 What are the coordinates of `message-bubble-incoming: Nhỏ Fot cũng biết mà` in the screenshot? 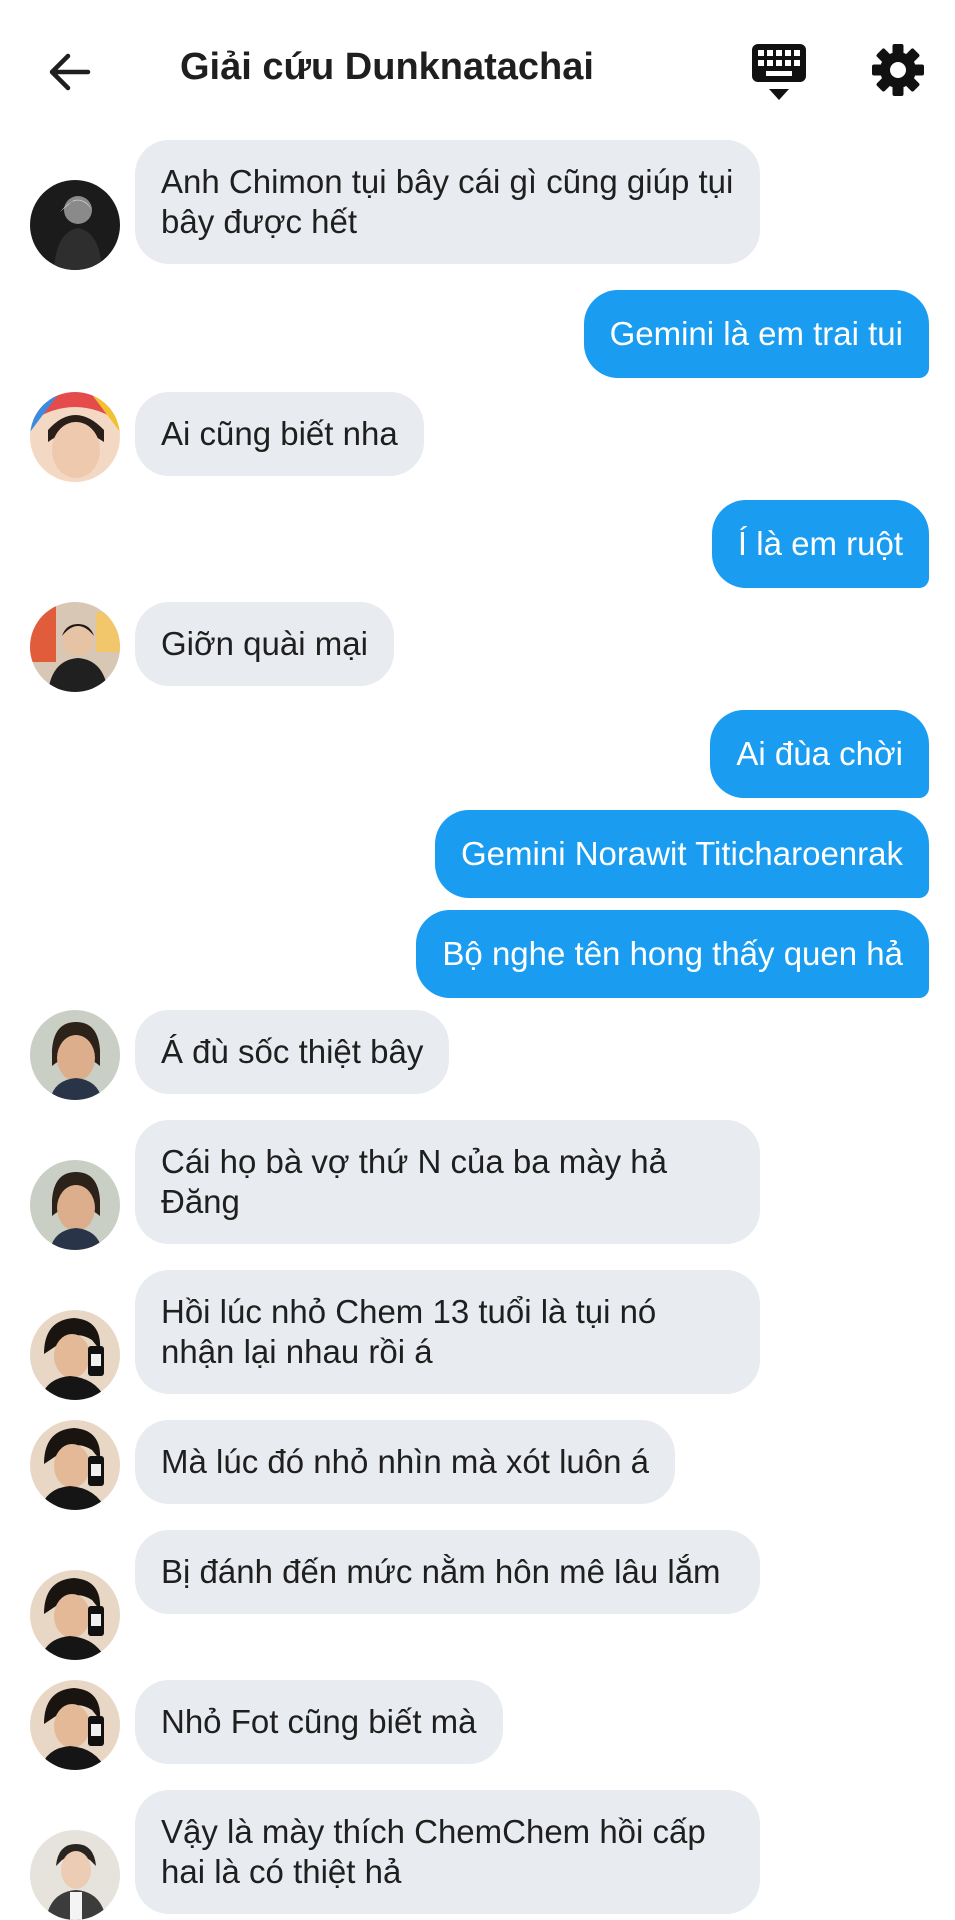 It's located at (319, 1722).